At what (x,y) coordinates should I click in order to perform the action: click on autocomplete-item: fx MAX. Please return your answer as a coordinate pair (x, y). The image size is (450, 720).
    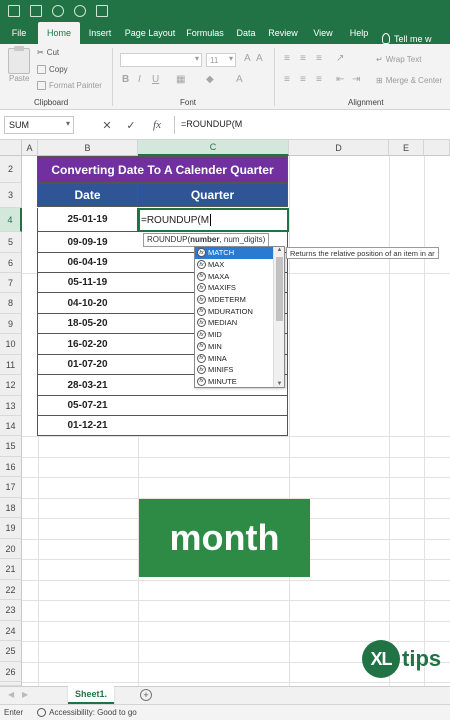
    Looking at the image, I should click on (234, 265).